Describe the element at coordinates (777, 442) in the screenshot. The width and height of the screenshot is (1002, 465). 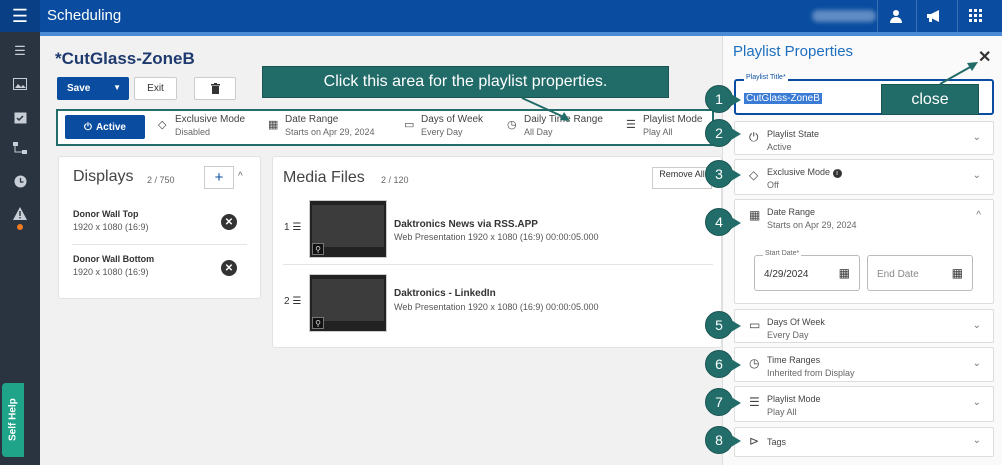
I see `section-label: Tags` at that location.